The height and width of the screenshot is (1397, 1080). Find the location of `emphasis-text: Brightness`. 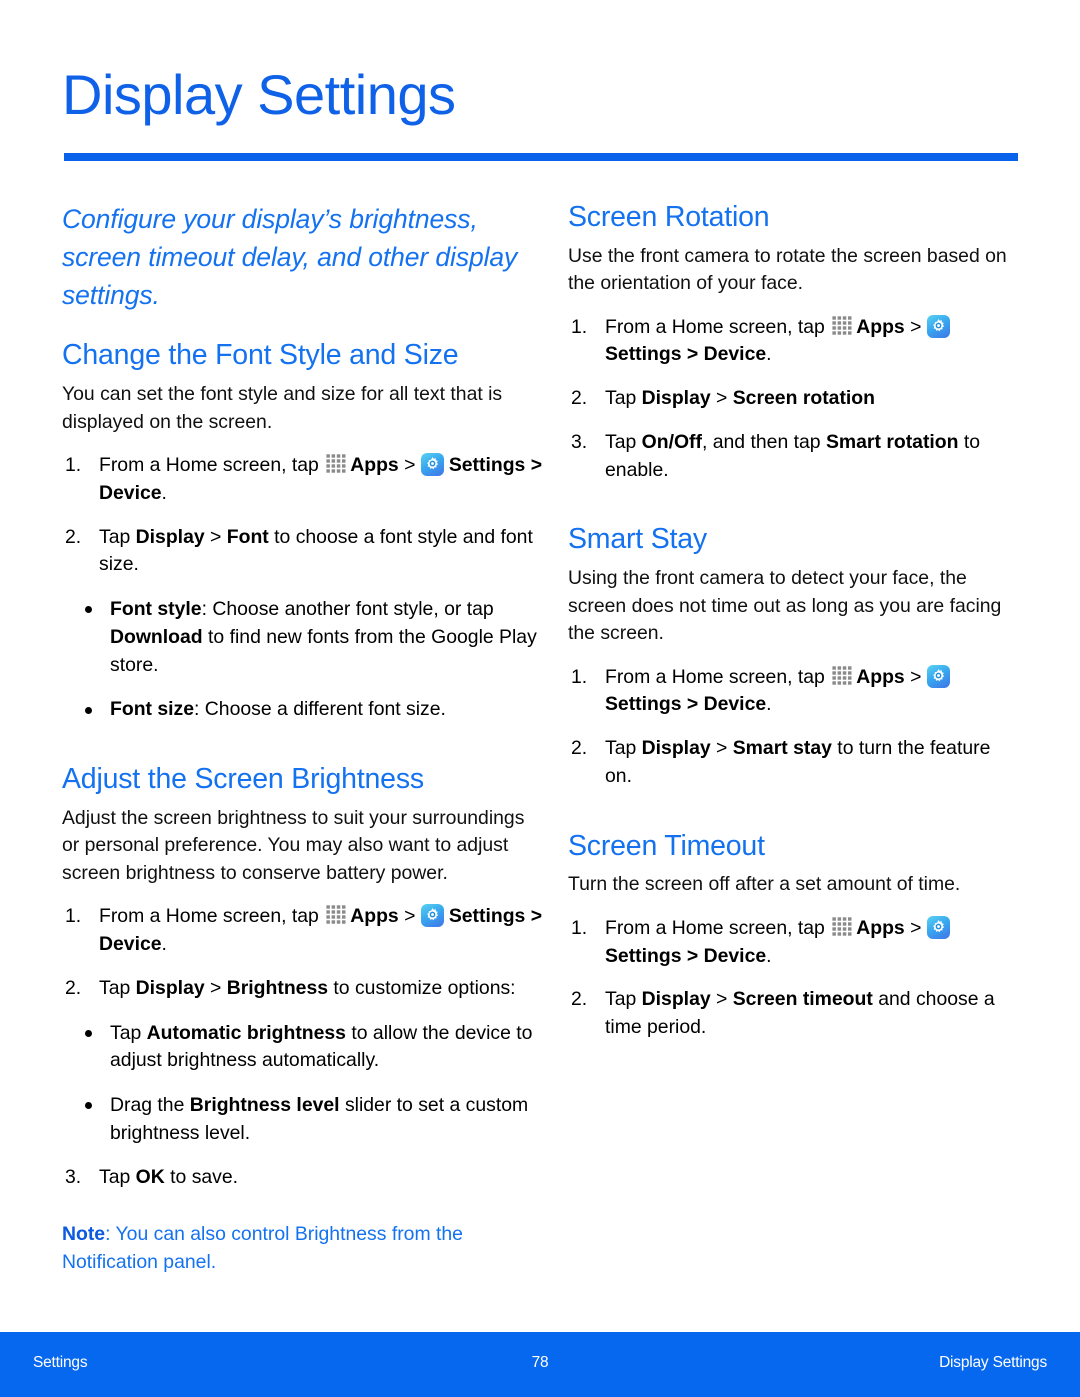

emphasis-text: Brightness is located at coordinates (277, 987).